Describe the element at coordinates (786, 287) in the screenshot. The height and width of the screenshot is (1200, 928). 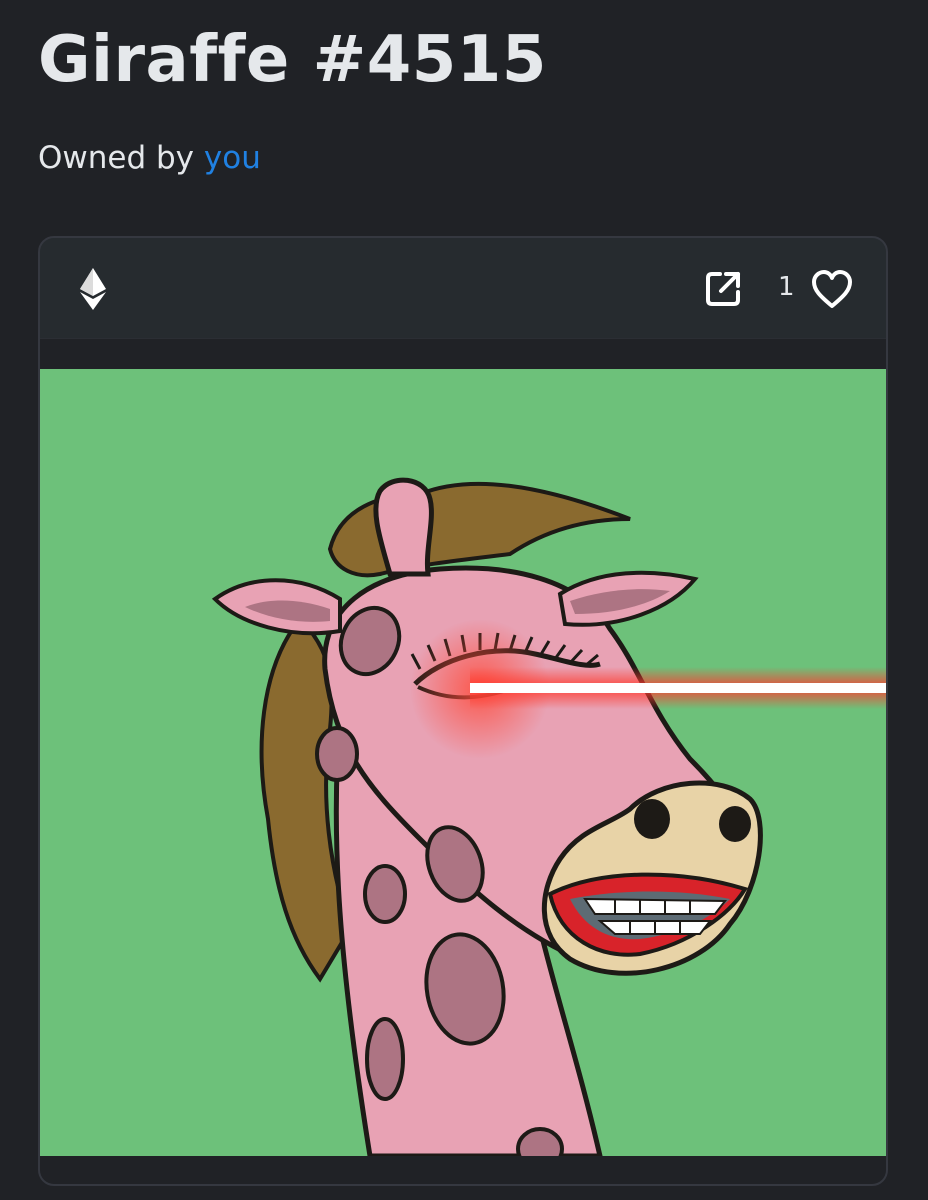
I see `favorites-count: 1` at that location.